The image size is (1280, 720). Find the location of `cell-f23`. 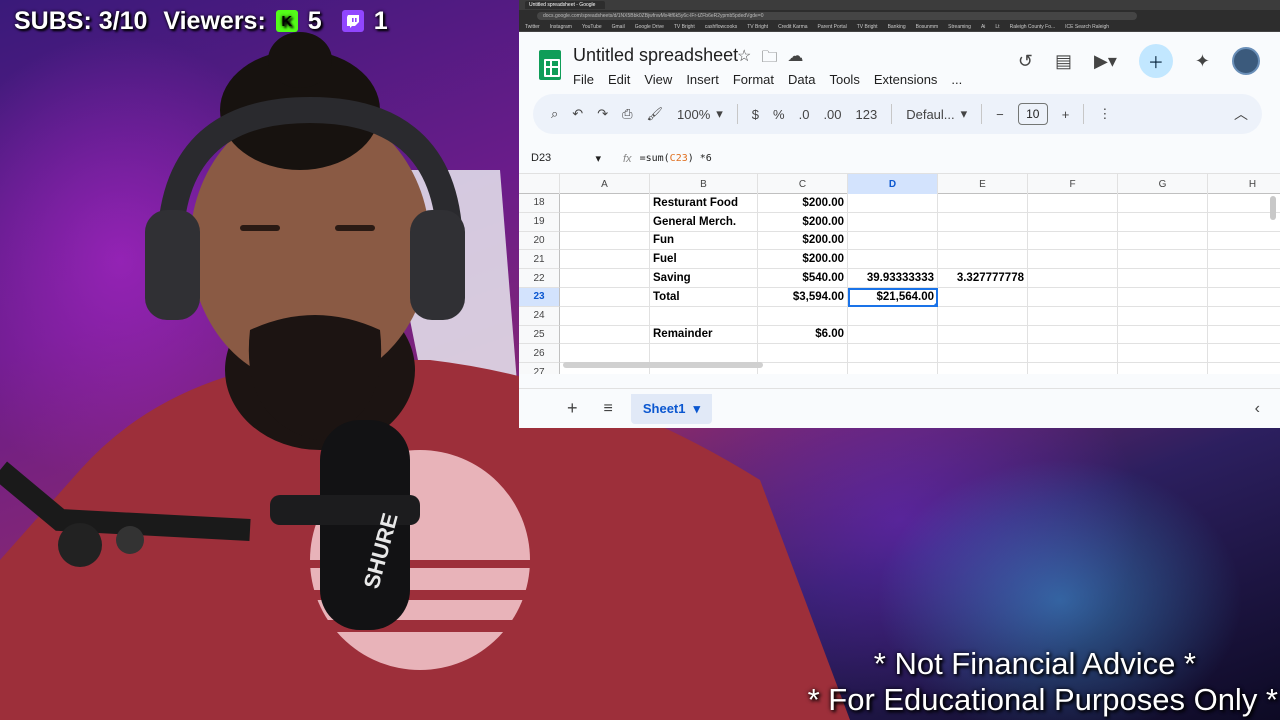

cell-f23 is located at coordinates (1073, 297).